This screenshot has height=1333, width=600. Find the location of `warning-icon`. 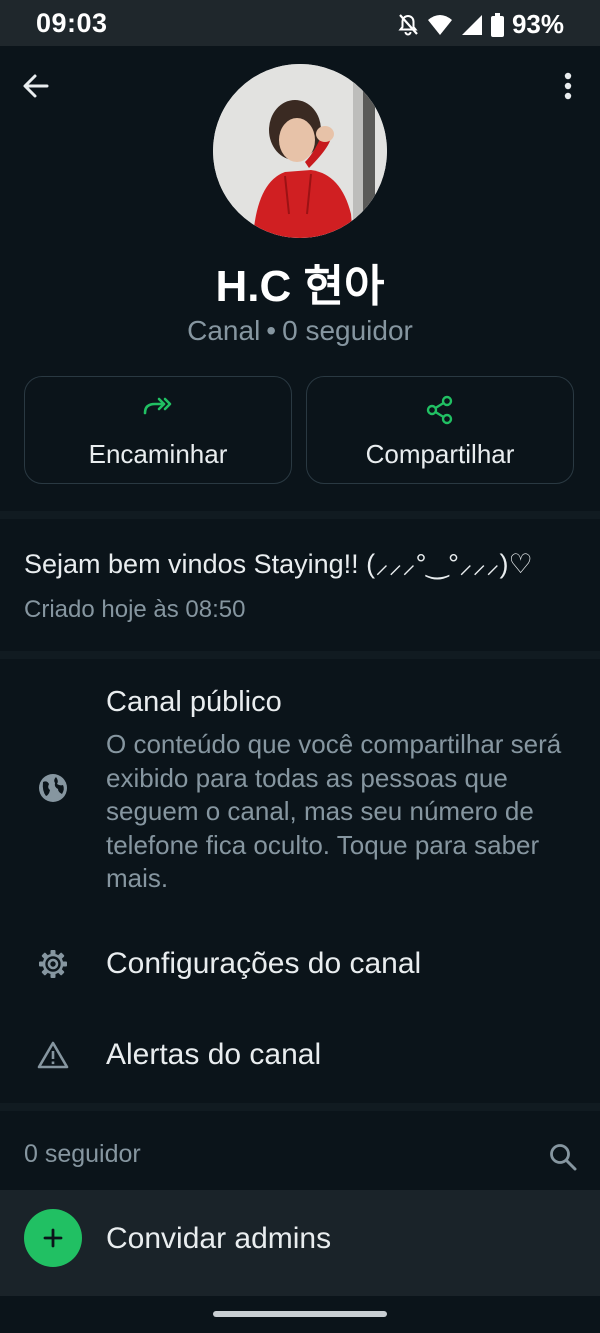

warning-icon is located at coordinates (53, 1055).